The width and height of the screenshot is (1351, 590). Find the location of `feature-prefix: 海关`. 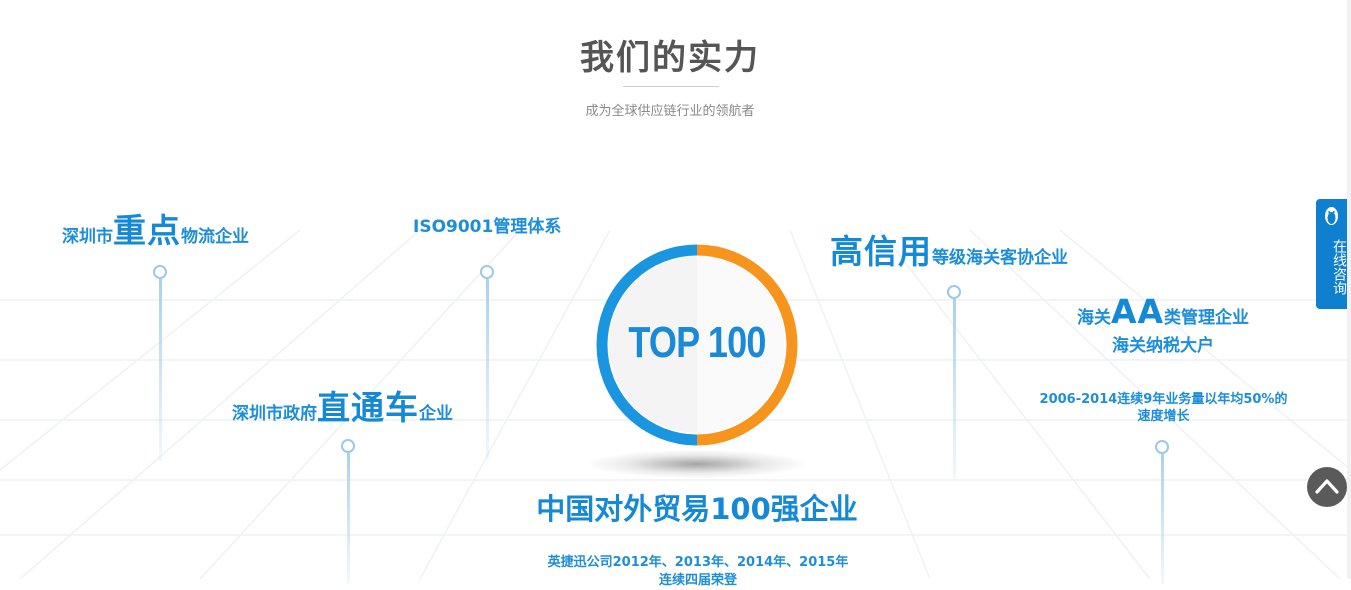

feature-prefix: 海关 is located at coordinates (1093, 318).